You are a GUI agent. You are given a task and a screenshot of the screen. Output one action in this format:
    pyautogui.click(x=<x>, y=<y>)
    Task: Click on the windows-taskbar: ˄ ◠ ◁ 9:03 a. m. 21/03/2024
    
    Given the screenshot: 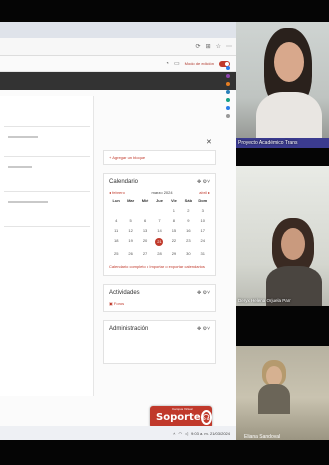 What is the action you would take?
    pyautogui.click(x=118, y=433)
    